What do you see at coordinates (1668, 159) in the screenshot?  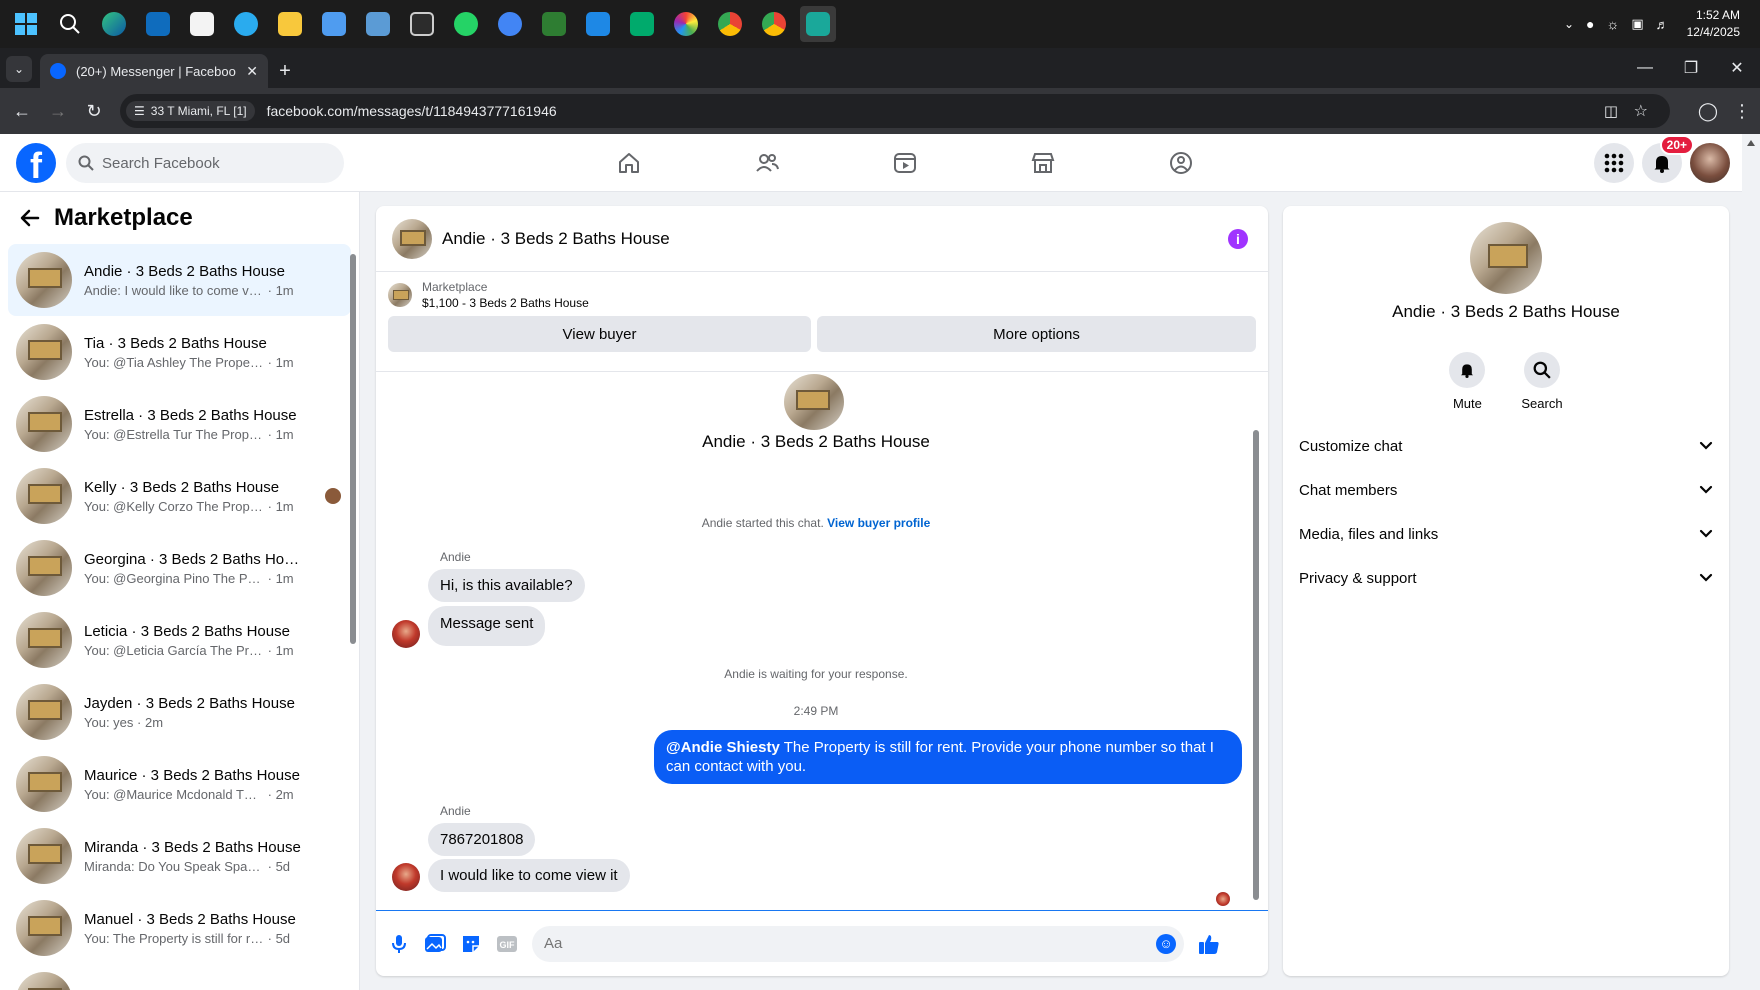 I see `notifications-button: 20+` at bounding box center [1668, 159].